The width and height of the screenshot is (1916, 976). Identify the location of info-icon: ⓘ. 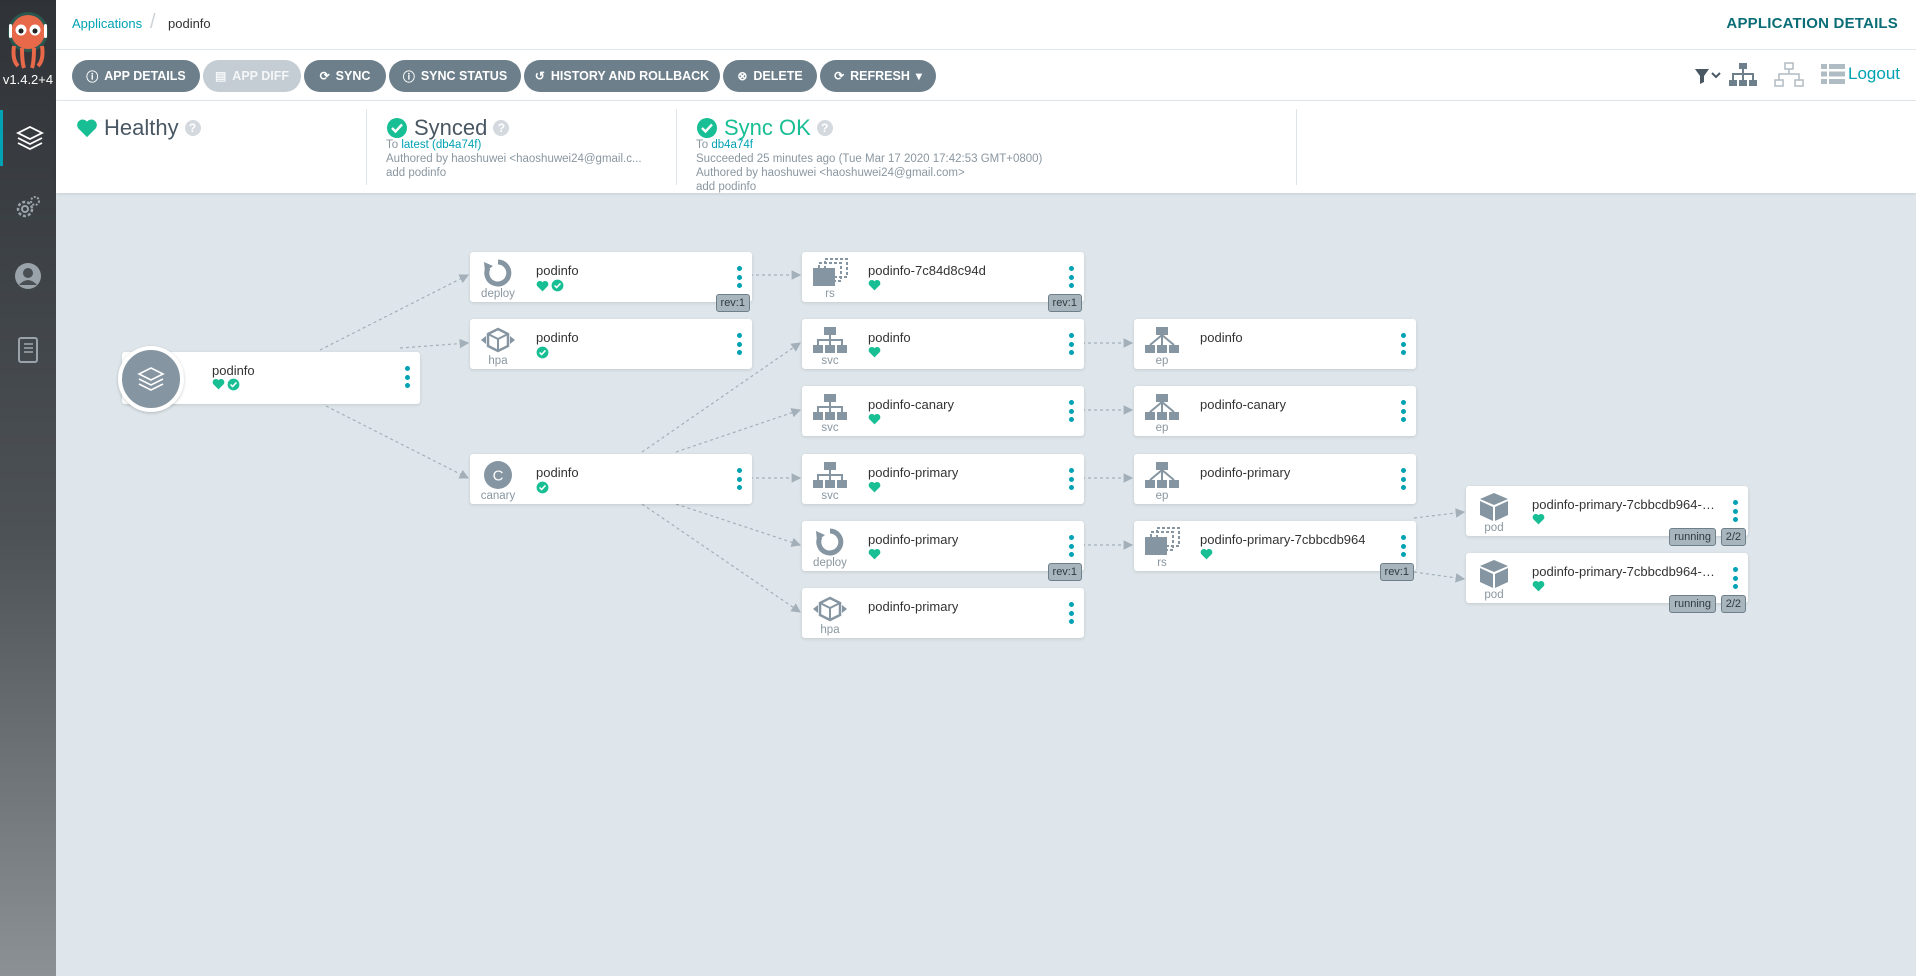
(92, 76).